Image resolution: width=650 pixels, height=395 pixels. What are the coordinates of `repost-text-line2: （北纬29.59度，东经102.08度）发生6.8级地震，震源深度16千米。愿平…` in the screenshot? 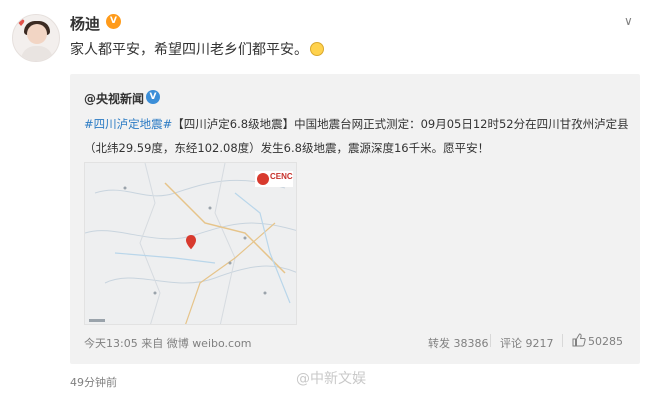 It's located at (287, 148).